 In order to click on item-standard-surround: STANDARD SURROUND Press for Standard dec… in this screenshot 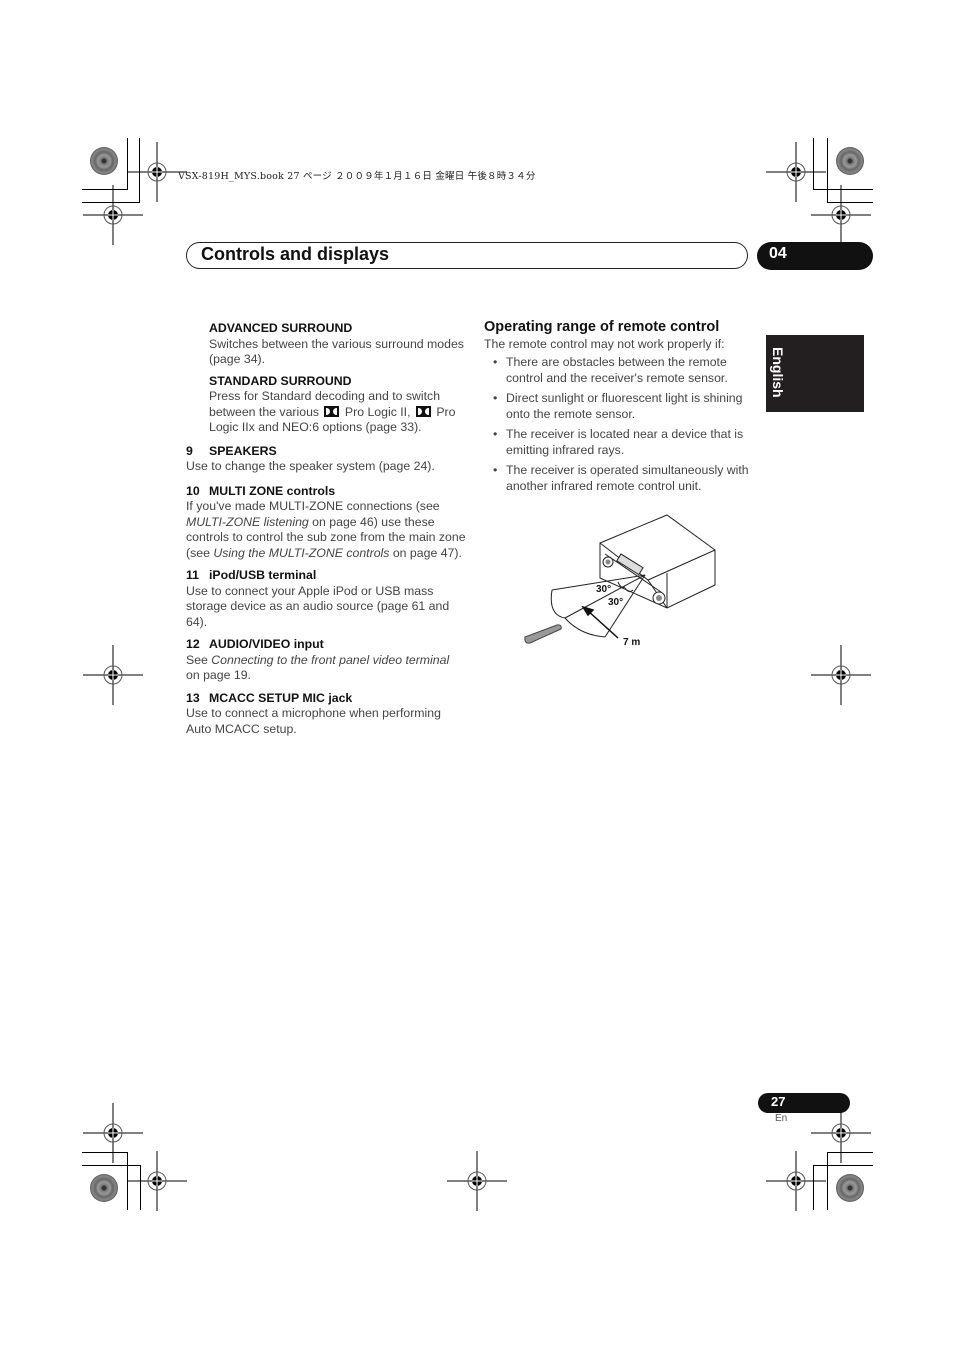, I will do `click(326, 405)`.